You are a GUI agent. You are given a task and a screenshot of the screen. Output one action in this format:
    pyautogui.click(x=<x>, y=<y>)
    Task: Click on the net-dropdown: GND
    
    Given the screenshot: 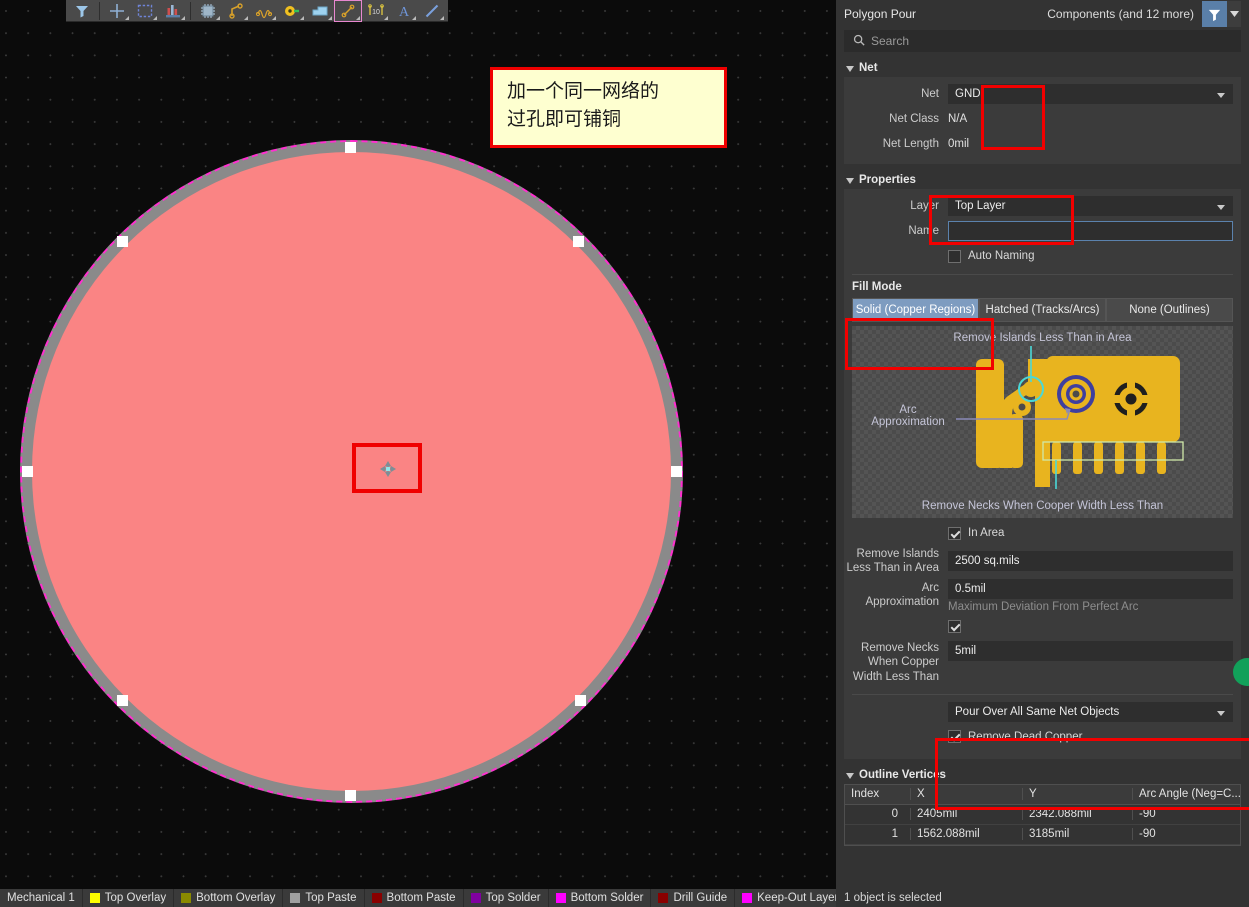 What is the action you would take?
    pyautogui.click(x=1090, y=94)
    